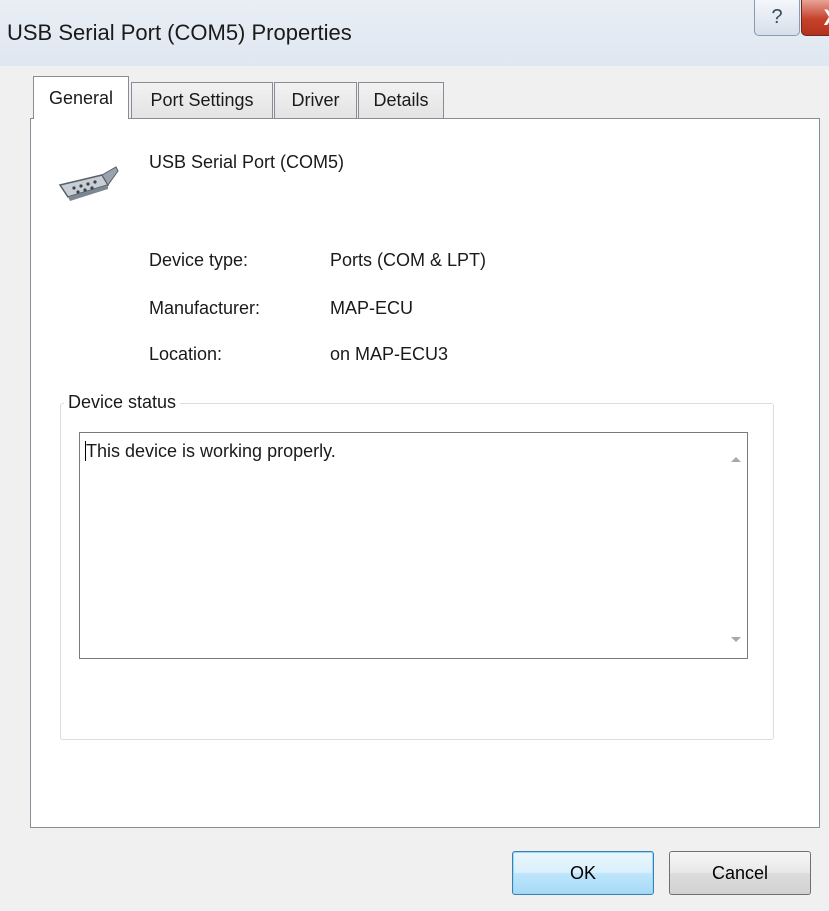 The image size is (829, 911). I want to click on tab-label: Driver, so click(315, 100).